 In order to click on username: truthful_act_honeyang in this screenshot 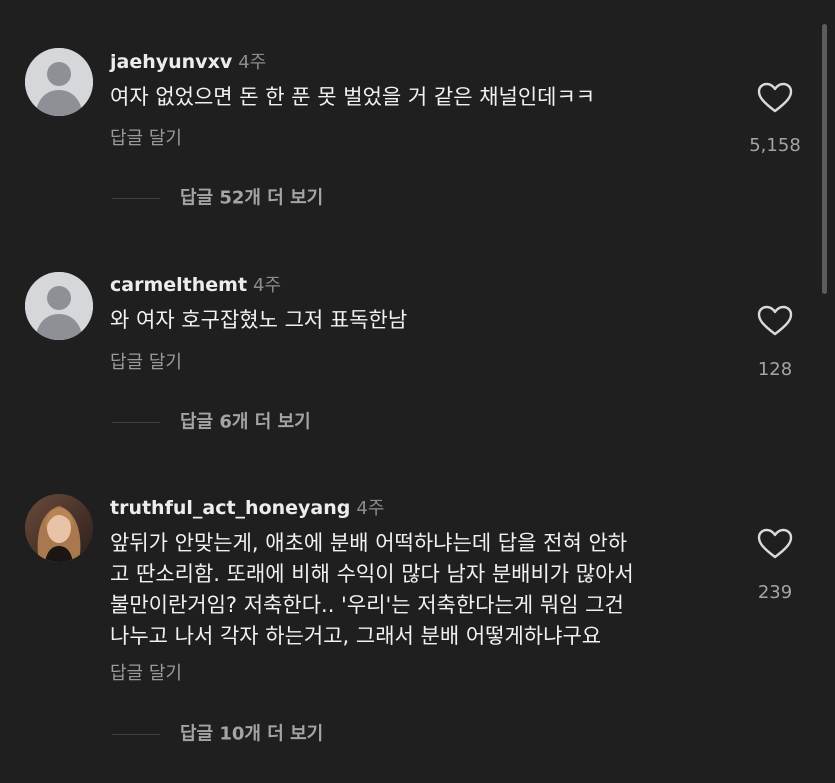, I will do `click(230, 508)`.